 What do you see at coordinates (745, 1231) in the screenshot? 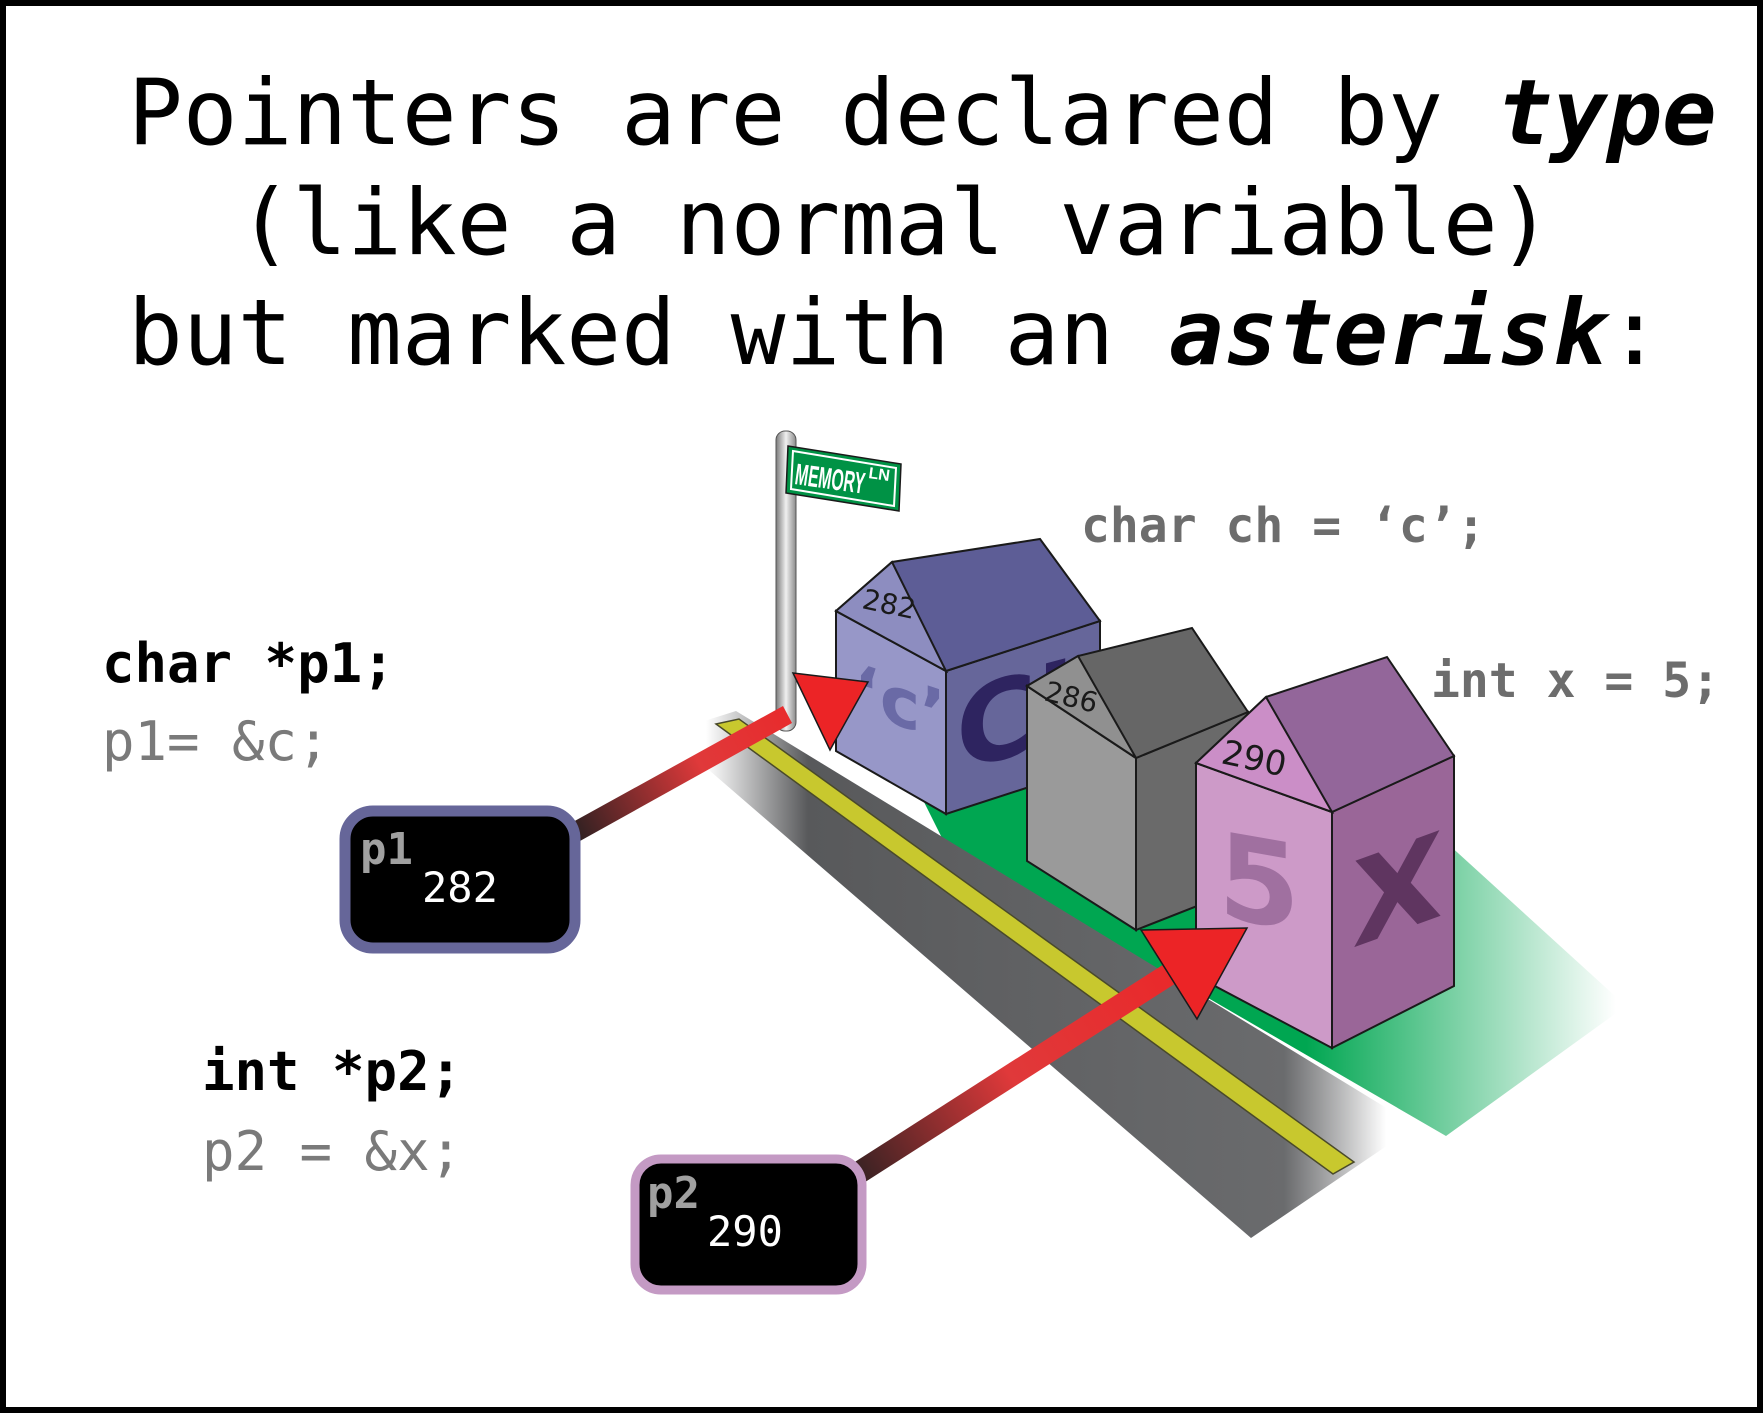
I see `pointer-box-p2-value: 290` at bounding box center [745, 1231].